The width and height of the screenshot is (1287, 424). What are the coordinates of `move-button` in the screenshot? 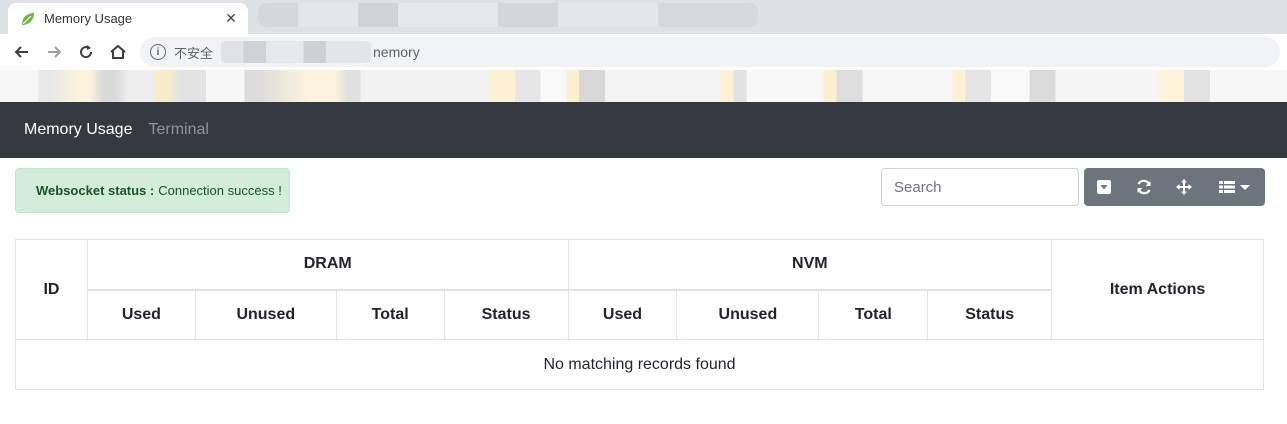 It's located at (1184, 187).